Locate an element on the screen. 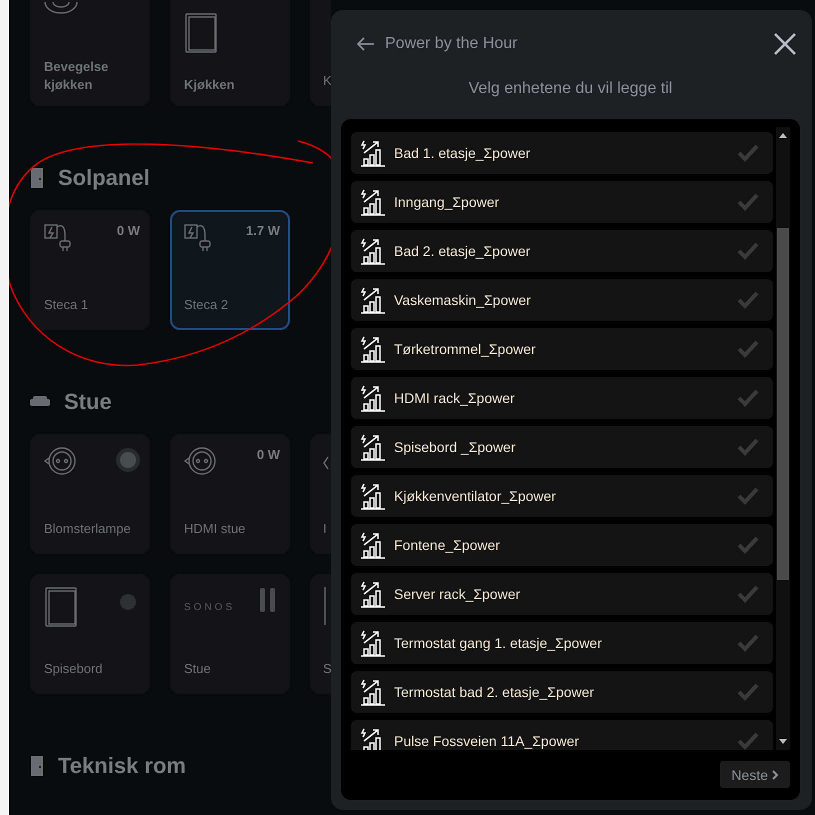 The image size is (815, 815). device-card: 0 W HDMI stue is located at coordinates (230, 494).